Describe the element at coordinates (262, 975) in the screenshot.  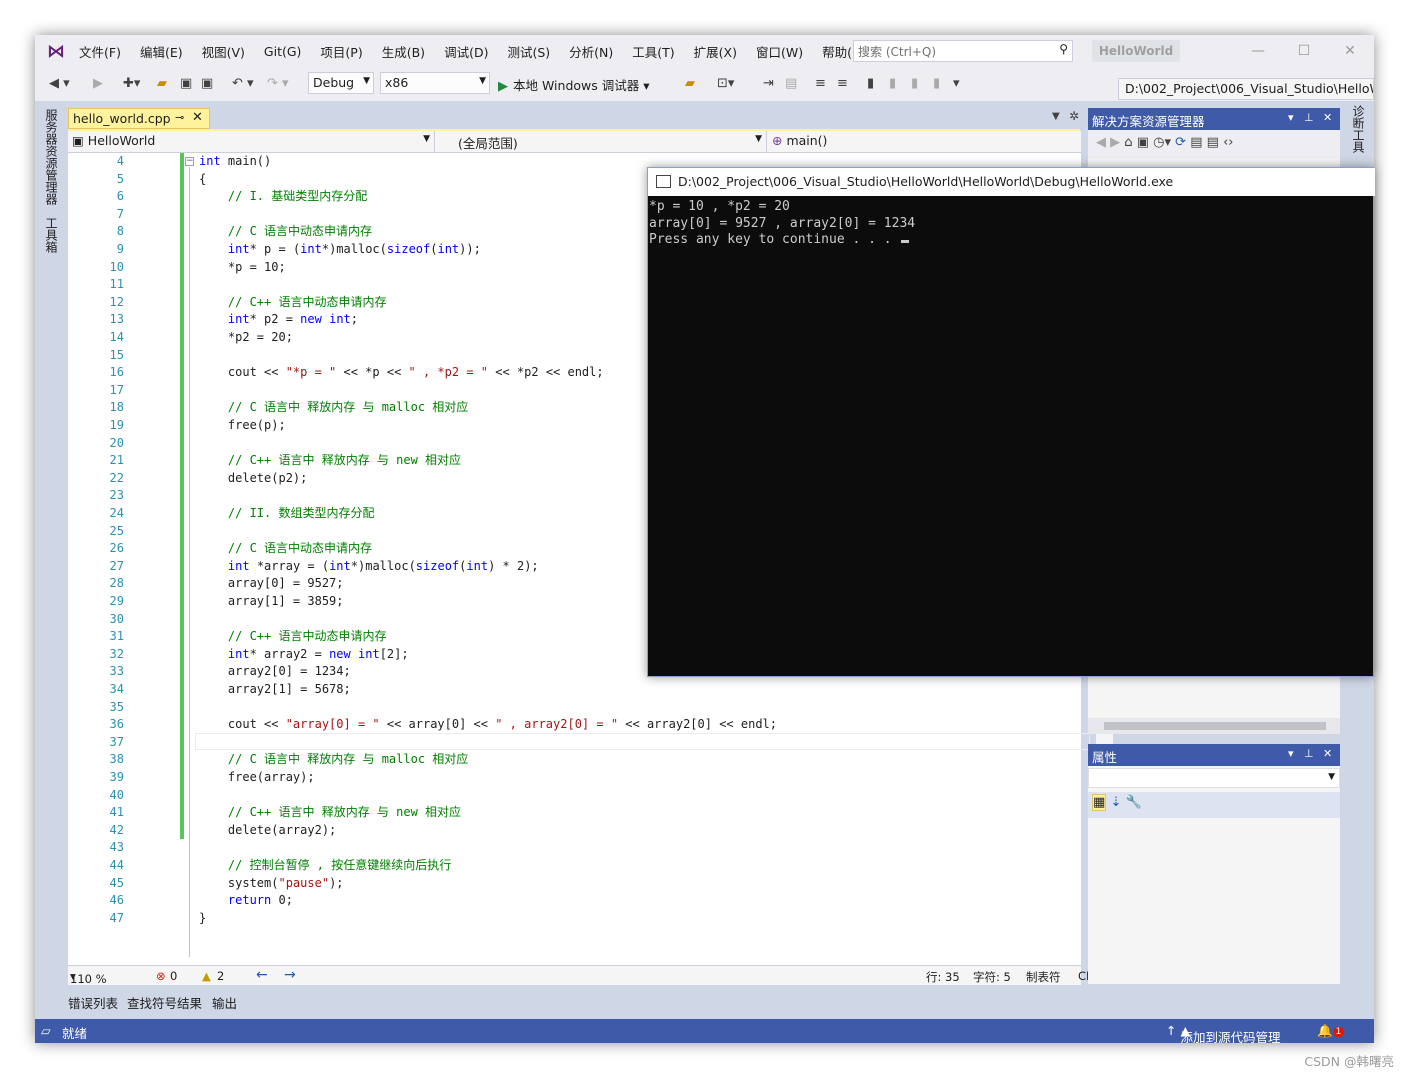
I see `arrow-left-icon: ←` at that location.